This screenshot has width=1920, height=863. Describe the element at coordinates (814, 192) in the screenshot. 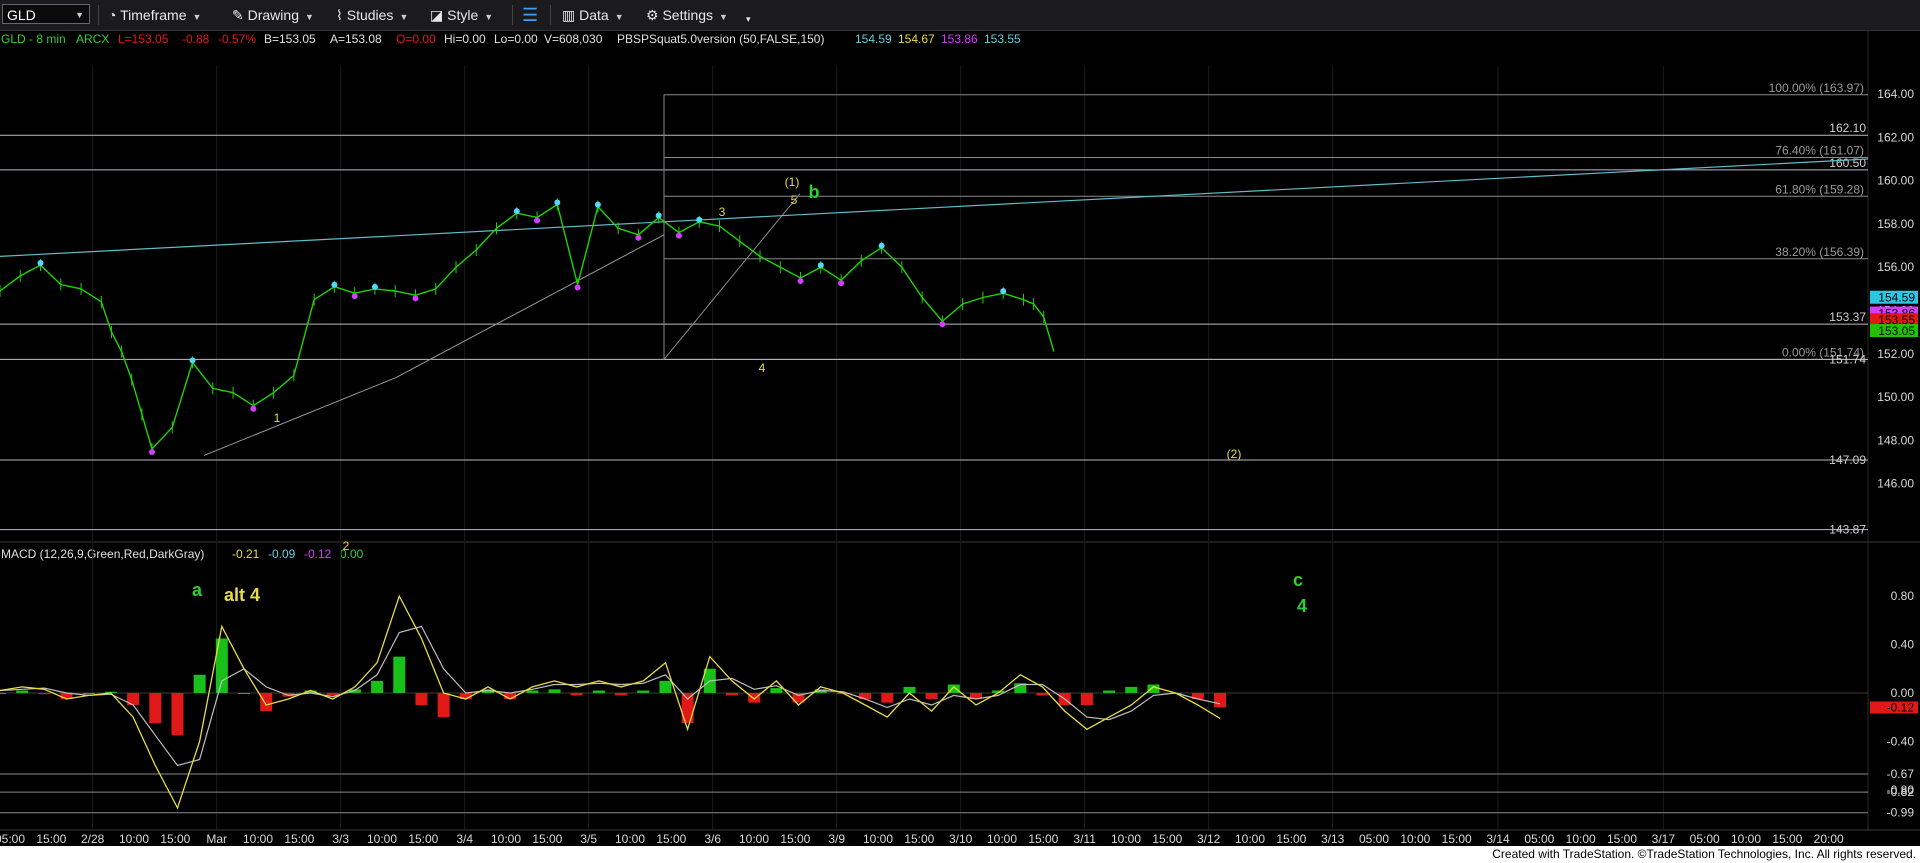

I see `wave-label: b` at that location.